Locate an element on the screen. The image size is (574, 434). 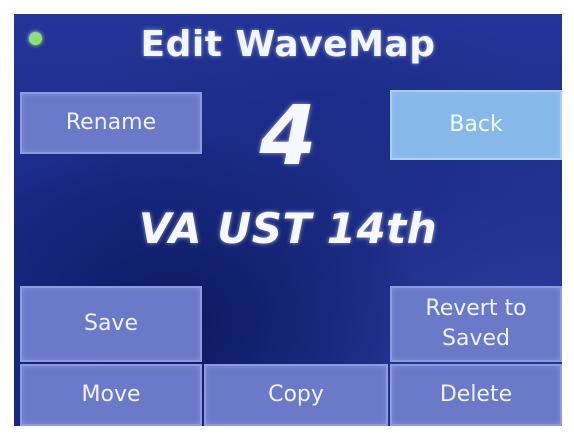
delete-button: Delete is located at coordinates (476, 395).